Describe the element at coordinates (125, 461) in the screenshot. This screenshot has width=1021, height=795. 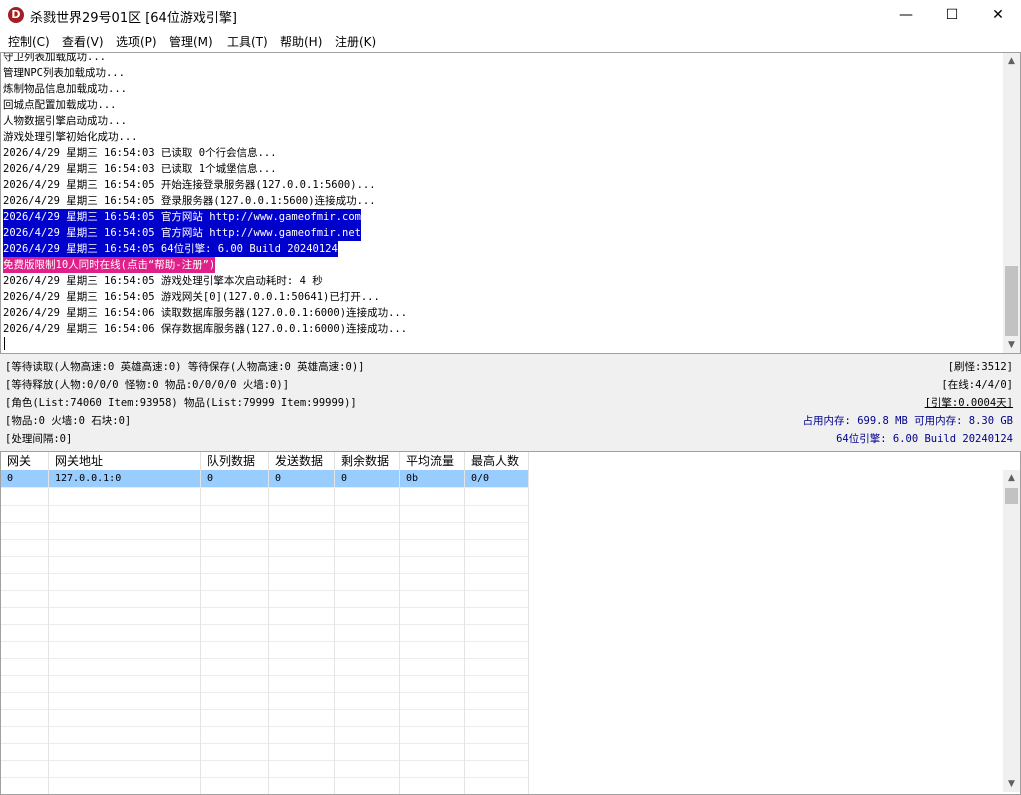
I see `col-header-address: 网关地址` at that location.